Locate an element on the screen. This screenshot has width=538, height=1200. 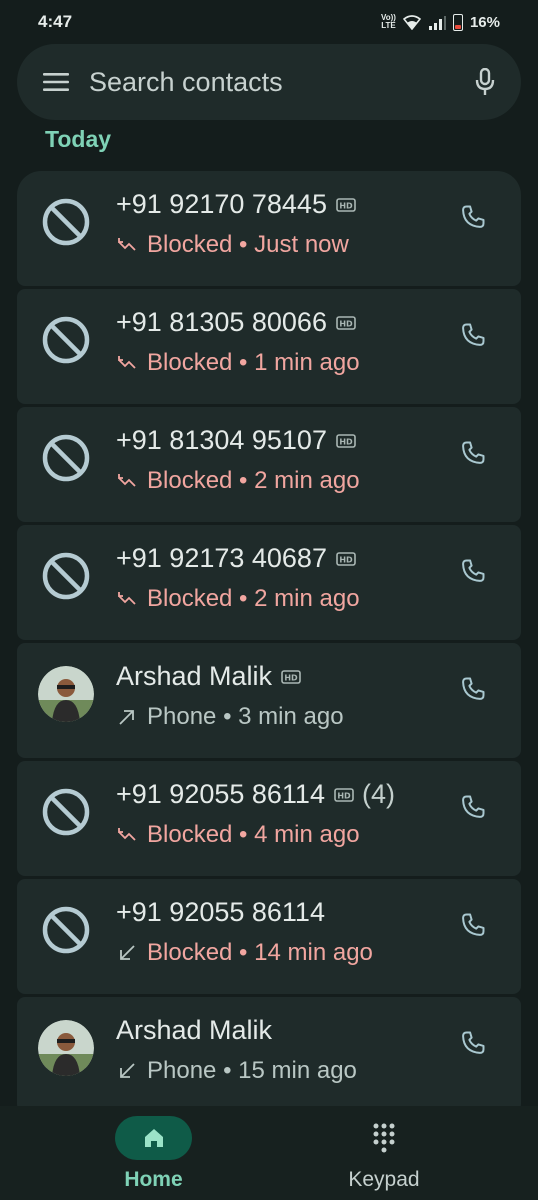
call-meta: Blocked • 2 min ago is located at coordinates (238, 481).